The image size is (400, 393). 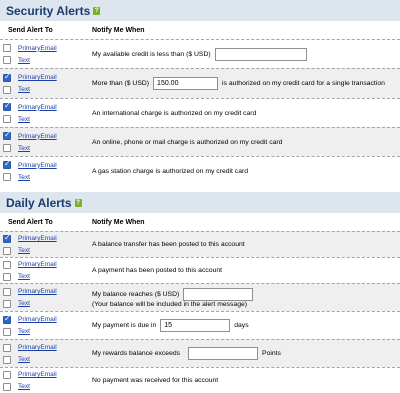 I want to click on rewards-points-input, so click(x=223, y=353).